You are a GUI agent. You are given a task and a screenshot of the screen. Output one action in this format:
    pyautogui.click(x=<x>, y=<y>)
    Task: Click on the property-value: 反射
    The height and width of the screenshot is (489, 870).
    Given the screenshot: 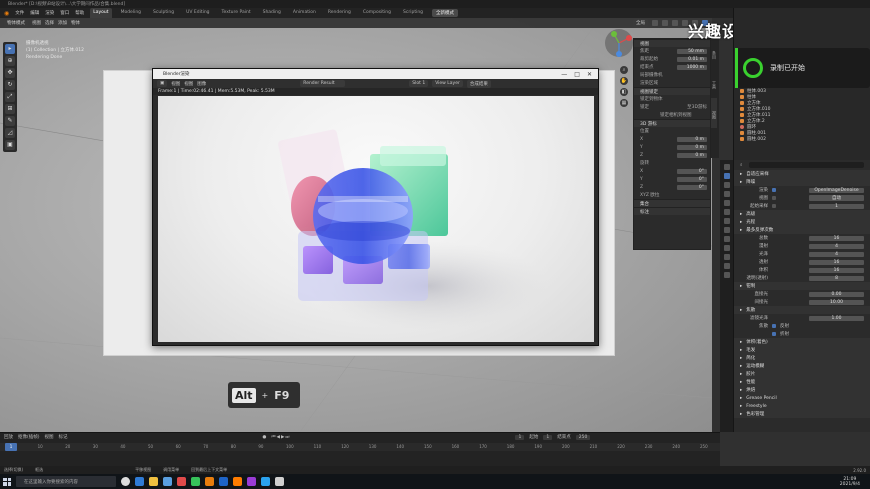 What is the action you would take?
    pyautogui.click(x=784, y=326)
    